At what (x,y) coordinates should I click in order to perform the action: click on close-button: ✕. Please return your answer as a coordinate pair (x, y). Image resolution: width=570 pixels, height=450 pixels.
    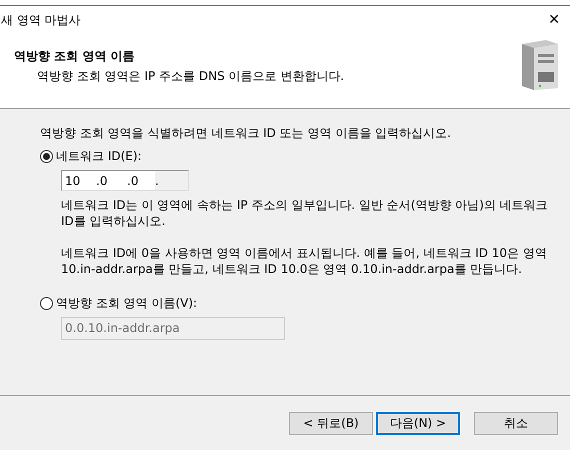
    Looking at the image, I should click on (554, 20).